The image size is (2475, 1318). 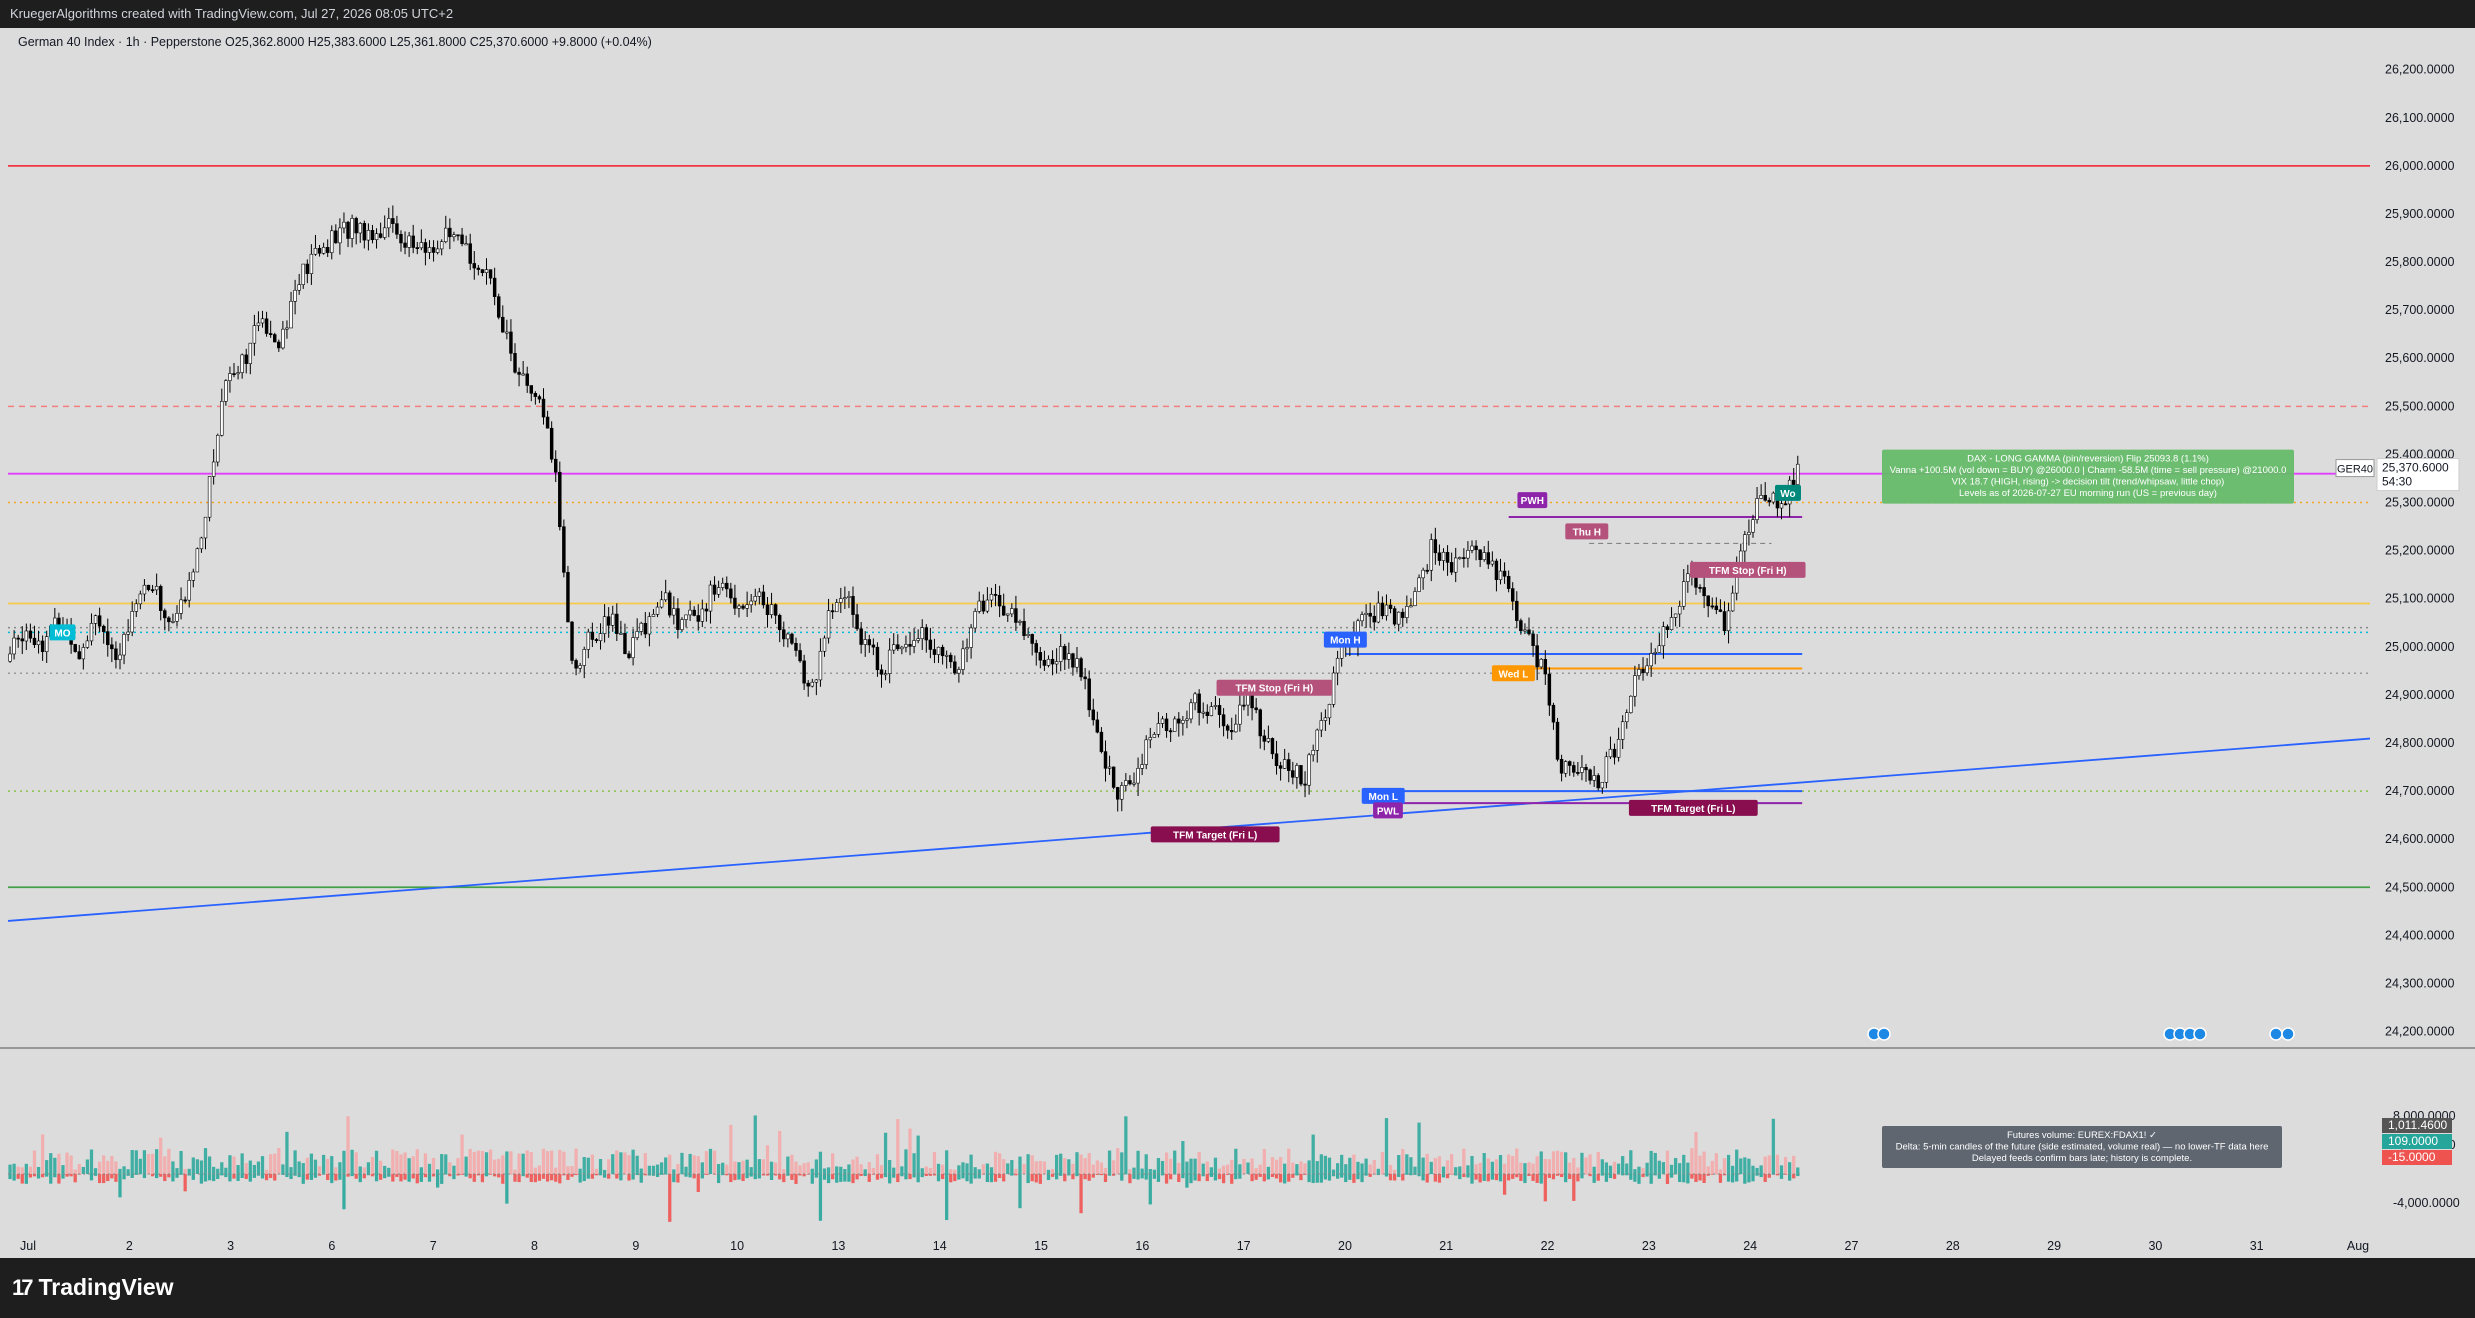 What do you see at coordinates (1649, 1246) in the screenshot?
I see `time-tick-label: 23` at bounding box center [1649, 1246].